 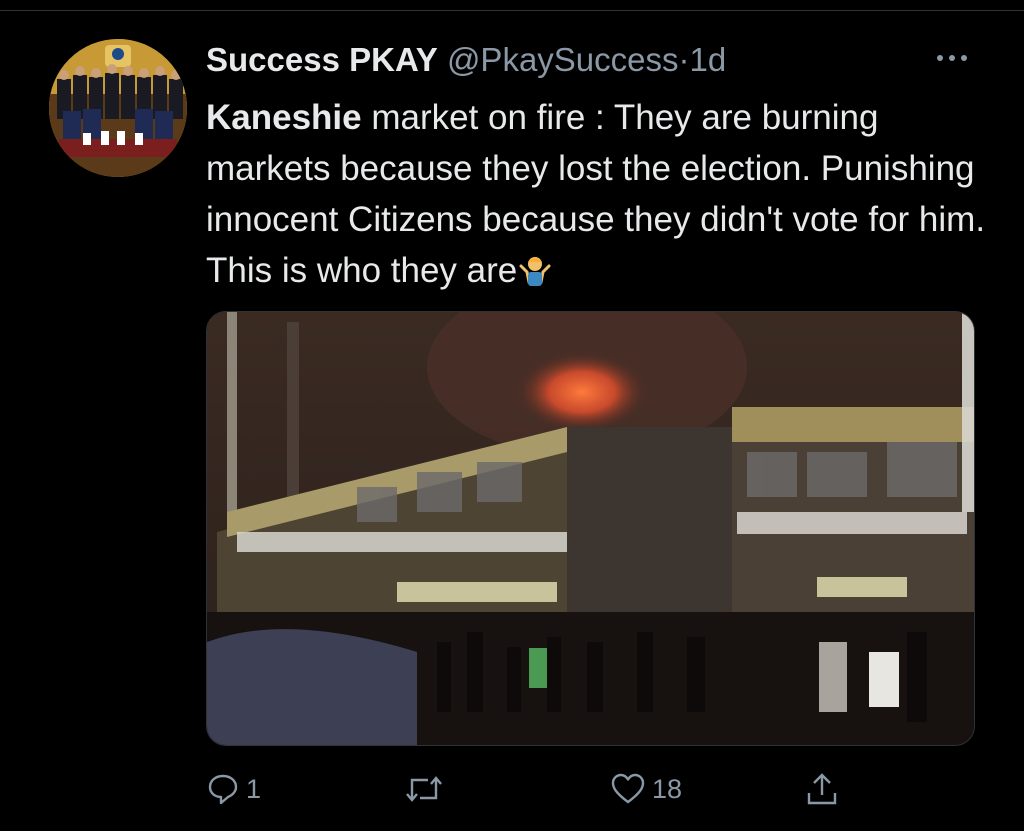 What do you see at coordinates (952, 58) in the screenshot?
I see `ellipsis-icon` at bounding box center [952, 58].